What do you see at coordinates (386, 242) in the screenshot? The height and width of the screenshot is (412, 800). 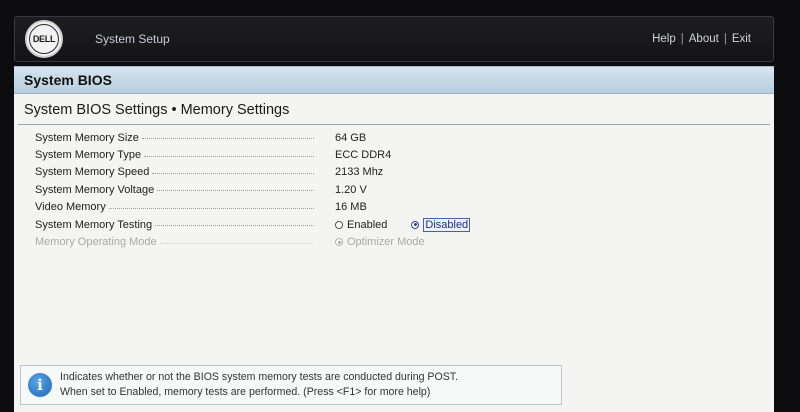 I see `radio-label: Optimizer Mode` at bounding box center [386, 242].